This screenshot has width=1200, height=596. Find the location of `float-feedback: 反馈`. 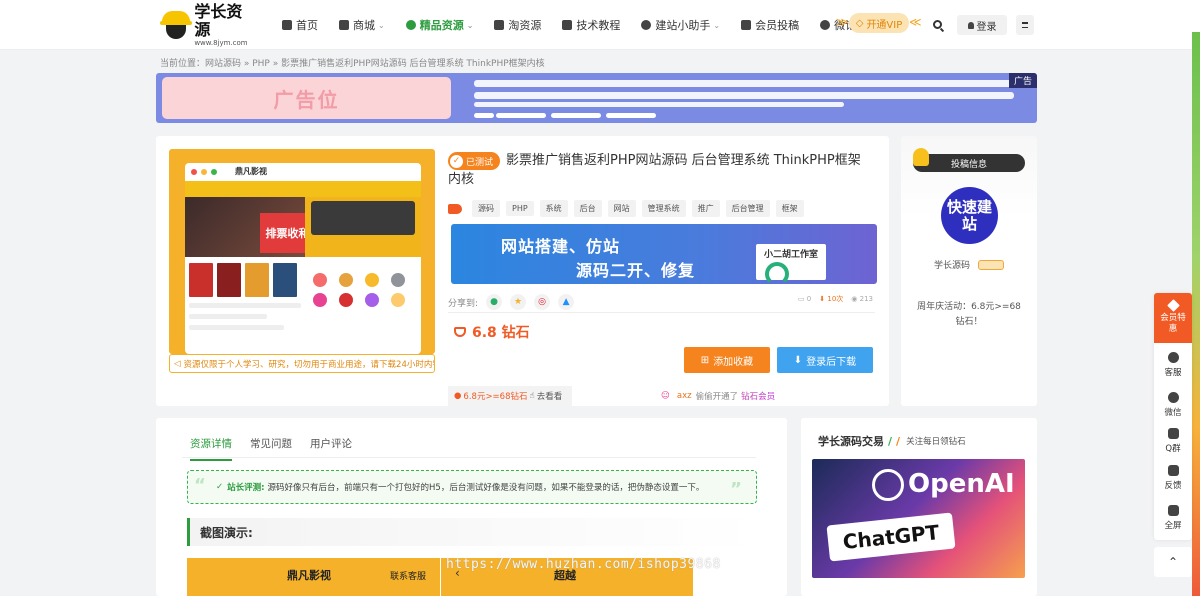

float-feedback: 反馈 is located at coordinates (1173, 478).